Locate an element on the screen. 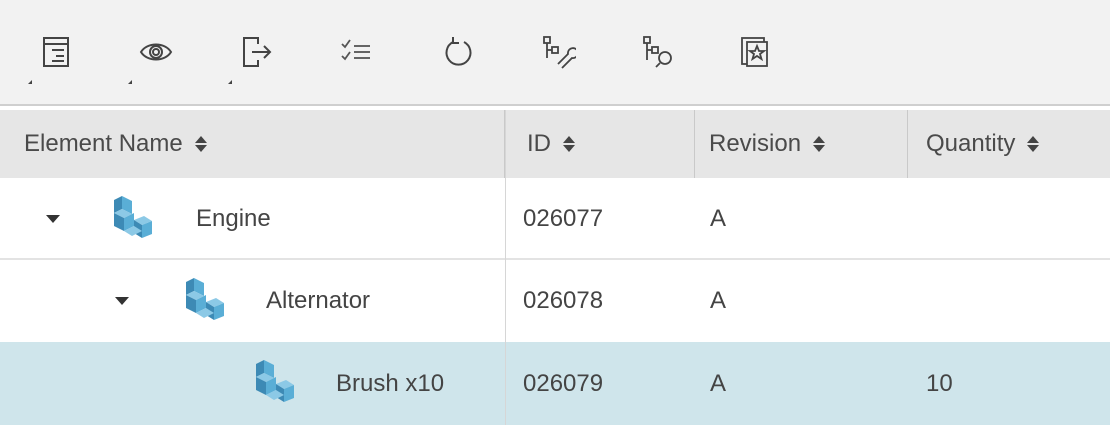  structure-tools-icon is located at coordinates (559, 52).